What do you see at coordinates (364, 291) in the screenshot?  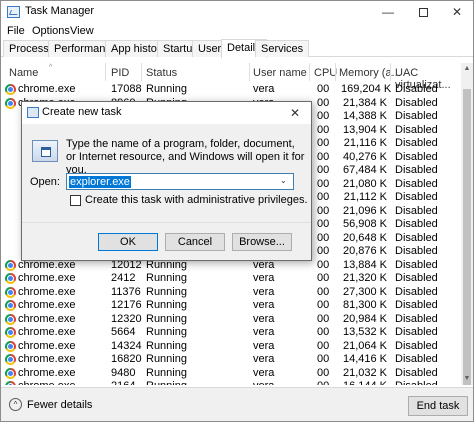 I see `process-memory: 27,300 K` at bounding box center [364, 291].